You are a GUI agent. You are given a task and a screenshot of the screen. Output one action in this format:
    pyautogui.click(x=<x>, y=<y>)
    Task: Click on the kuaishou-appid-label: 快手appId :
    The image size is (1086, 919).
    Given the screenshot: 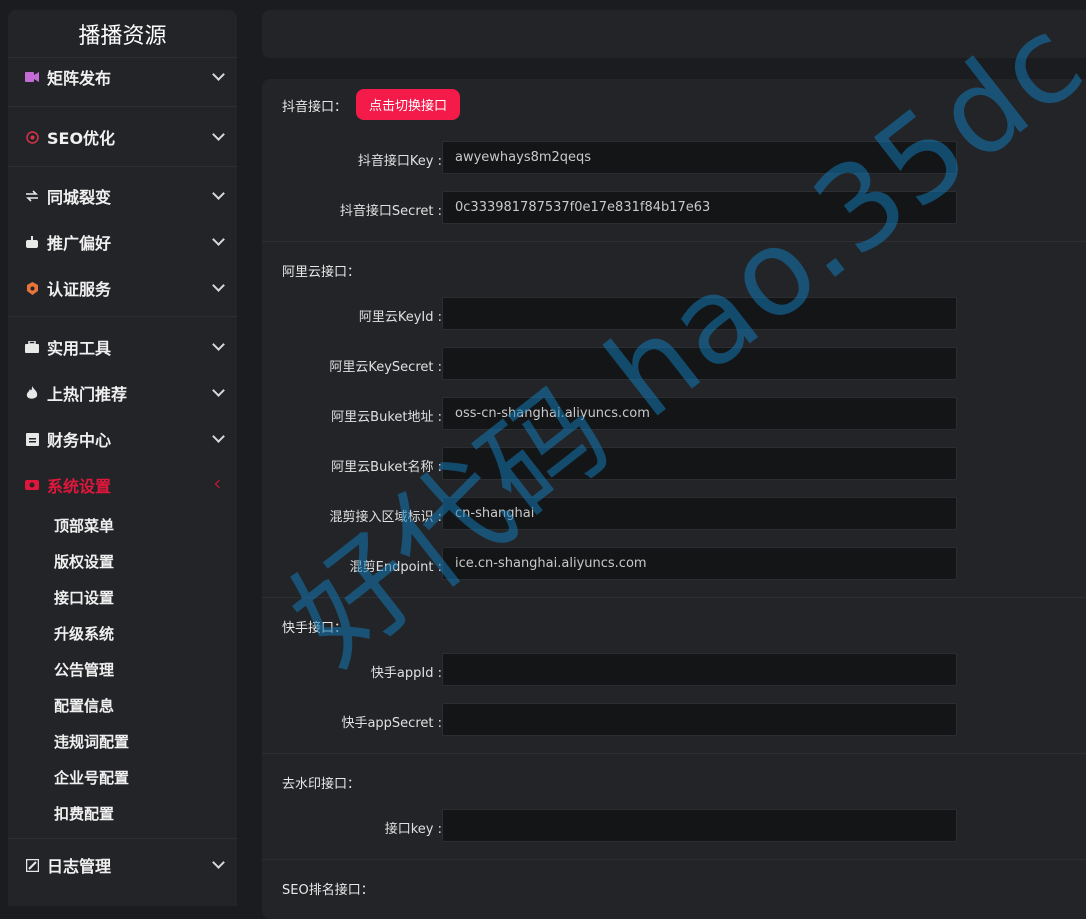 What is the action you would take?
    pyautogui.click(x=406, y=673)
    